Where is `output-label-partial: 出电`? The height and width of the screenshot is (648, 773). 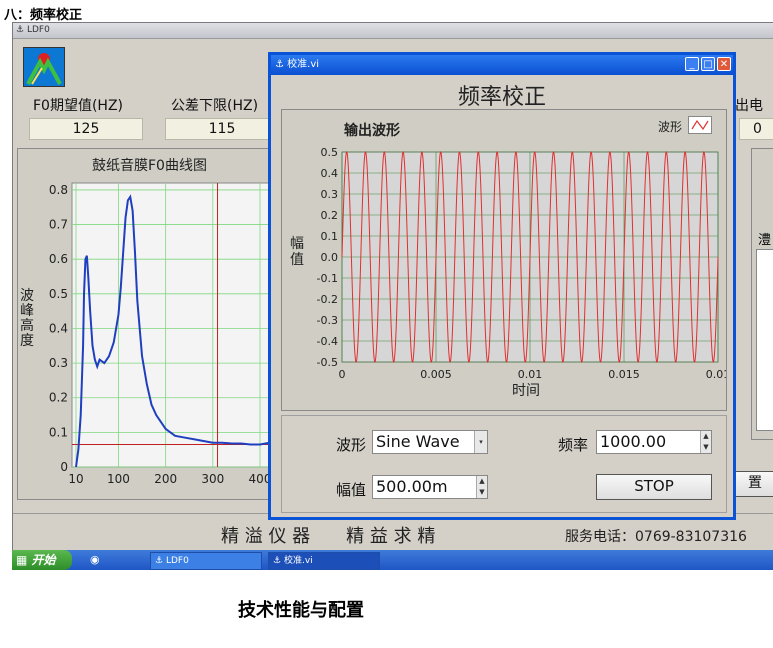
output-label-partial: 出电 is located at coordinates (749, 106).